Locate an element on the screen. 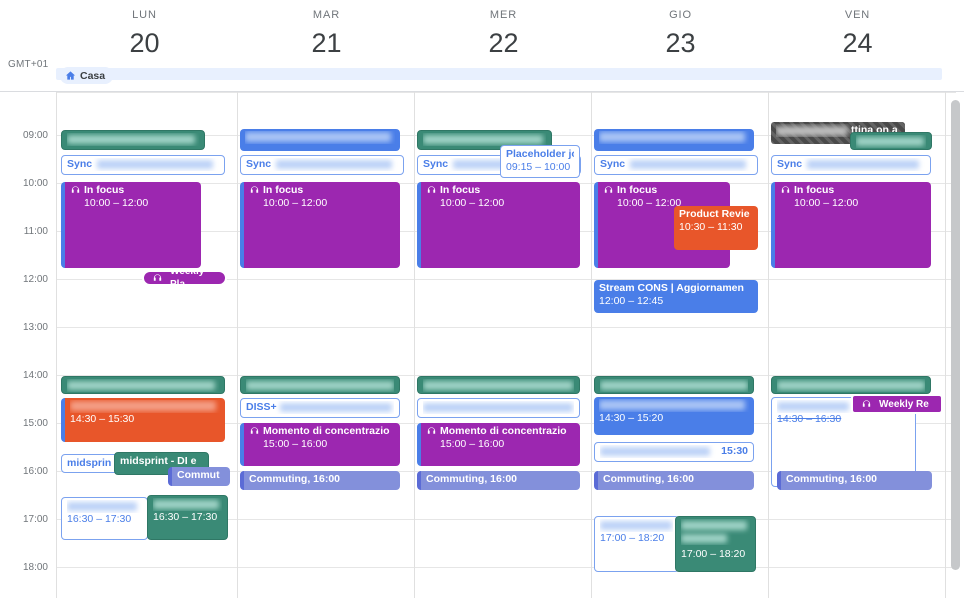 Image resolution: width=964 pixels, height=598 pixels. event-thu-evening-green: 17:00 – 18:20 is located at coordinates (715, 544).